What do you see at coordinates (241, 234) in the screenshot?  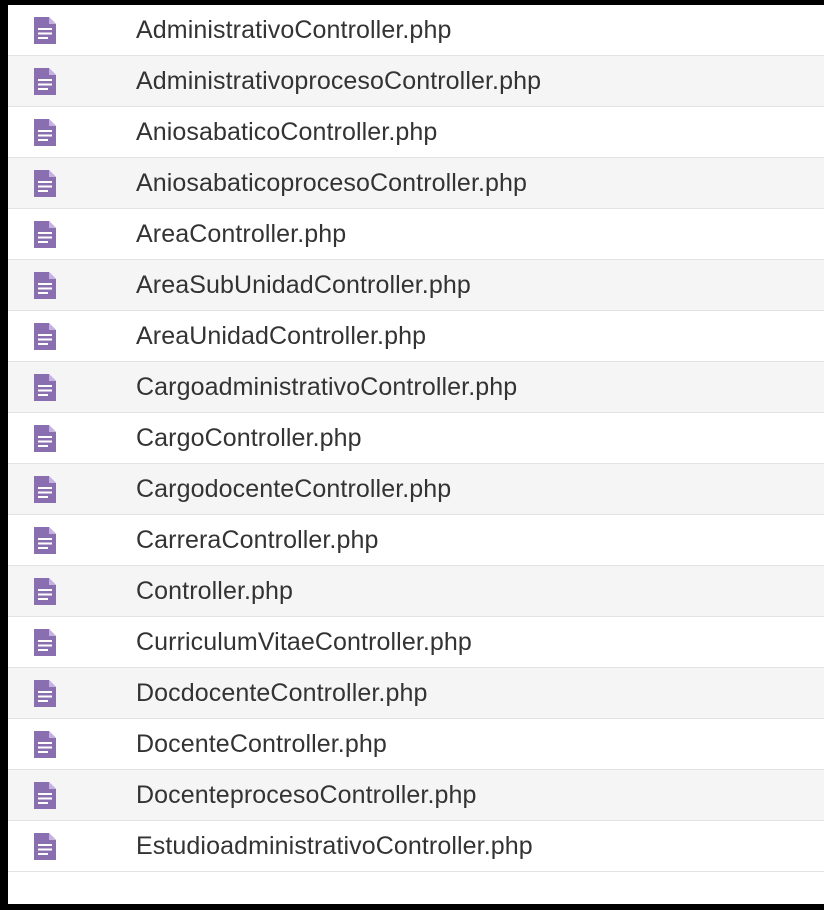 I see `file-name-link: AreaController.php` at bounding box center [241, 234].